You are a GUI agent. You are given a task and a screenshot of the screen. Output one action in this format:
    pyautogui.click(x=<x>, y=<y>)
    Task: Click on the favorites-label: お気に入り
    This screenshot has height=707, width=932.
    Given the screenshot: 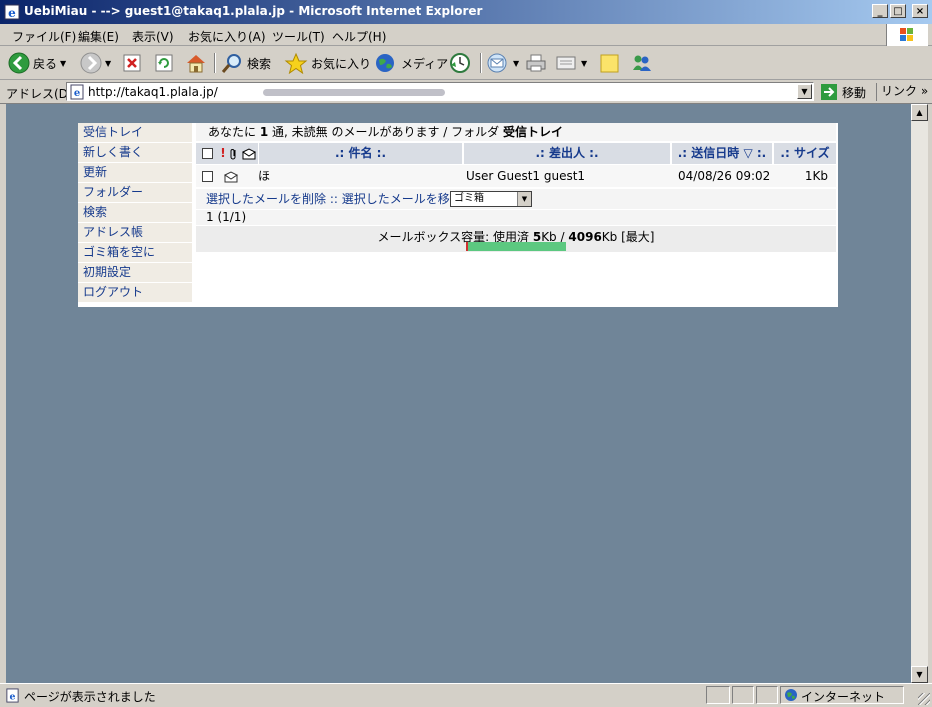 What is the action you would take?
    pyautogui.click(x=341, y=63)
    